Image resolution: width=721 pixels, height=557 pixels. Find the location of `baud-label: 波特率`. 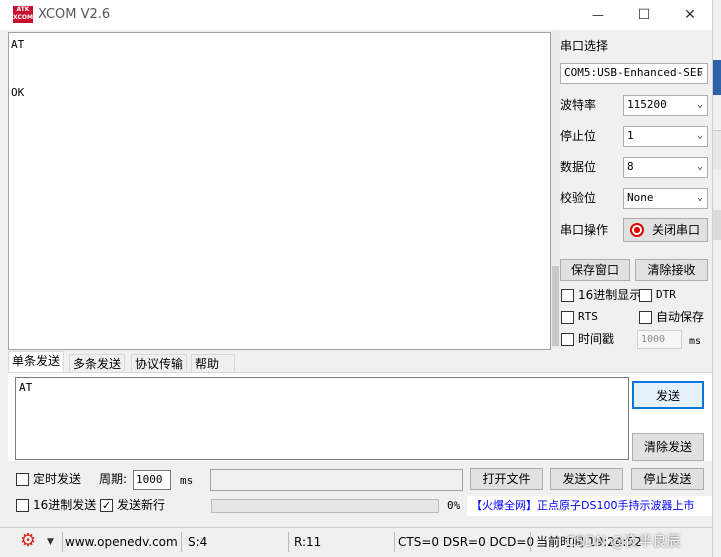

baud-label: 波特率 is located at coordinates (578, 105).